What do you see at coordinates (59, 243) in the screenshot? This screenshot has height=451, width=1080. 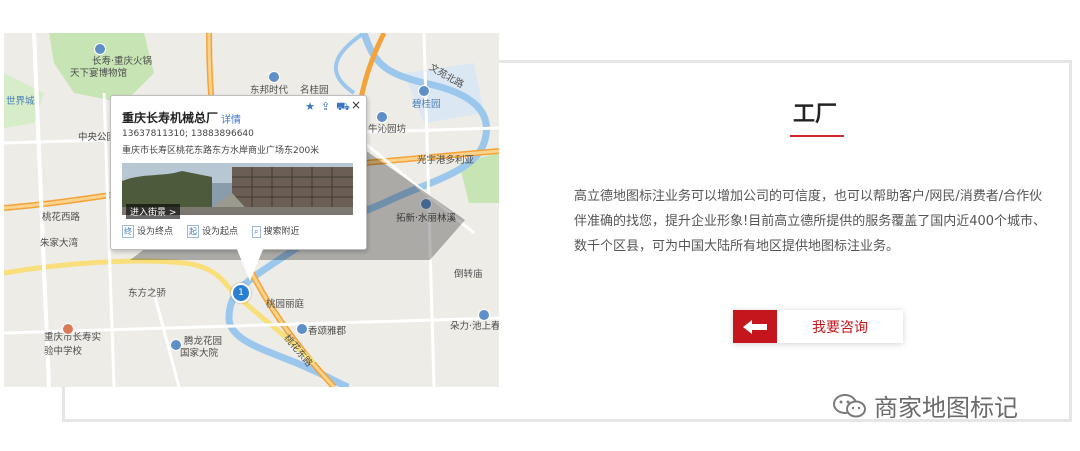 I see `map-label: 朱家大湾` at bounding box center [59, 243].